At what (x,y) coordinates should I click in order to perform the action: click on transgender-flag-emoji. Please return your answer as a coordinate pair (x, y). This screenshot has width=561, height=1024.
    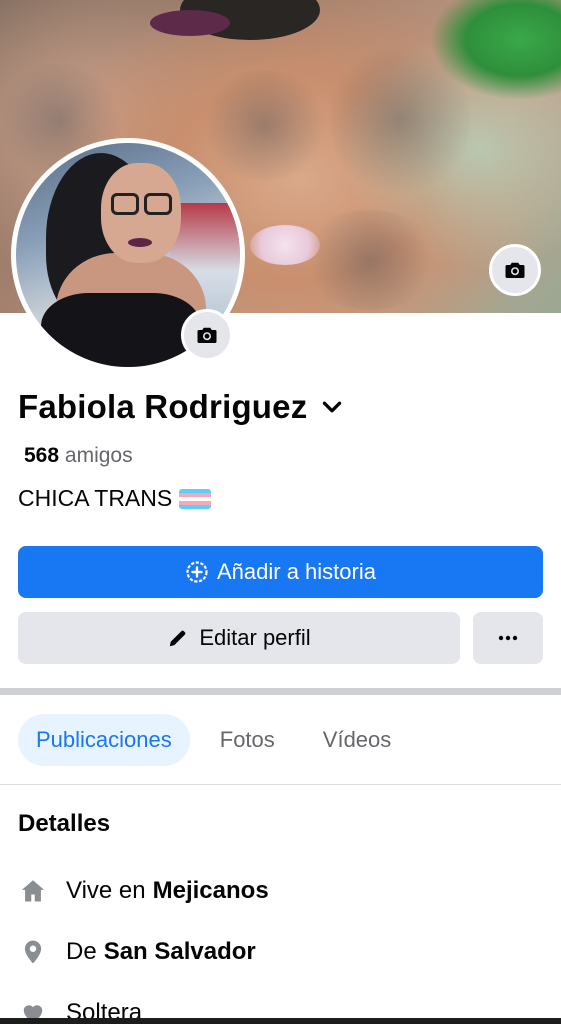
    Looking at the image, I should click on (195, 498).